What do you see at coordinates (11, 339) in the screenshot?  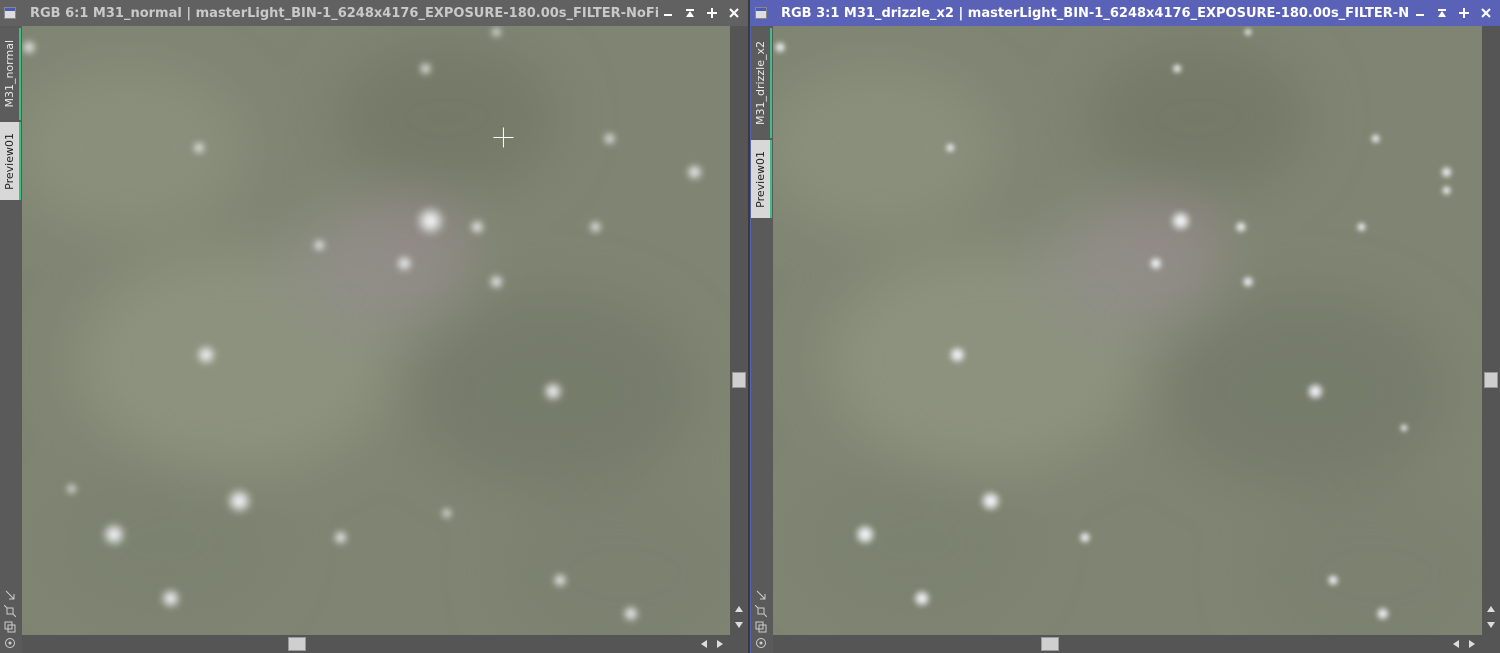 I see `view-selector-strip: M31_normal Preview01` at bounding box center [11, 339].